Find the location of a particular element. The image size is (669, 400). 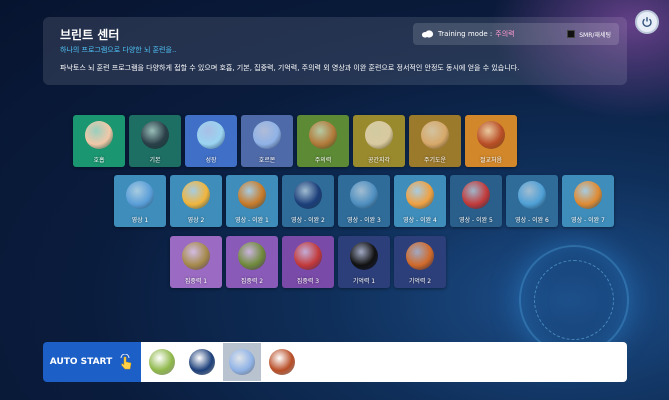

training-mode-value: 주의력 is located at coordinates (504, 34).